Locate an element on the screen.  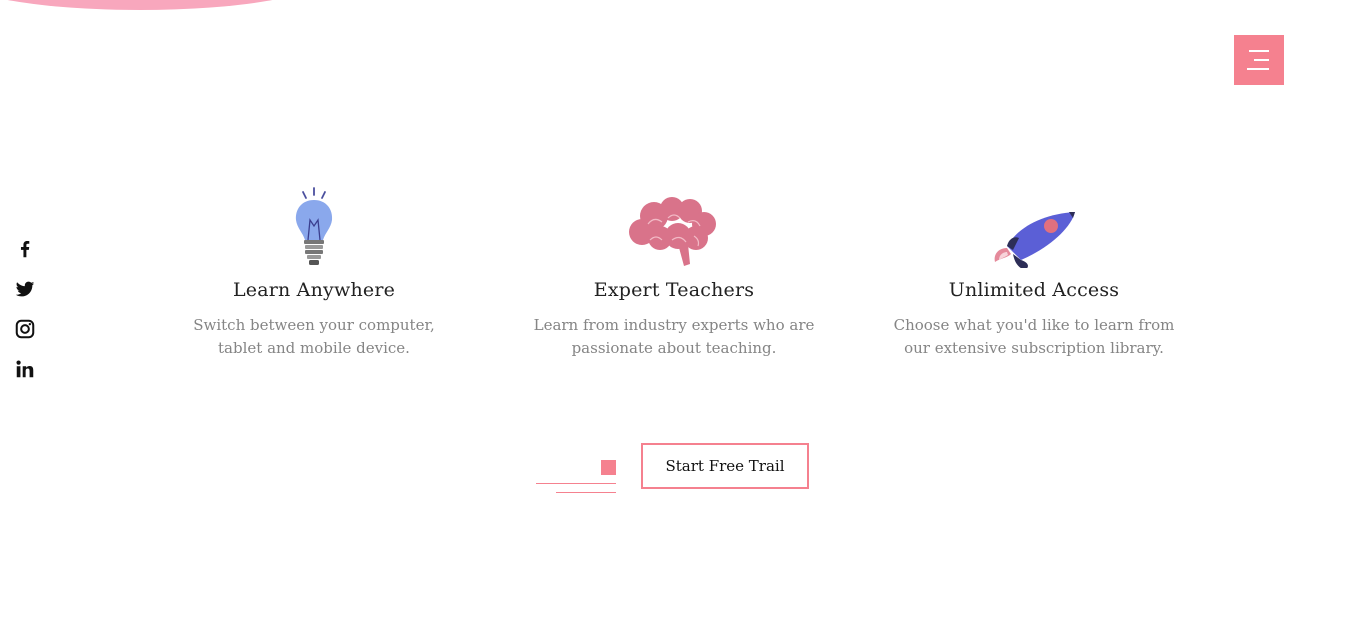
rocket-icon is located at coordinates (1034, 224).